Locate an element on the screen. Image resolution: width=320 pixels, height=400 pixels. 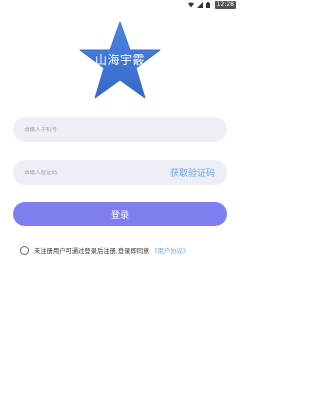
login-button-label: 登录 is located at coordinates (119, 215).